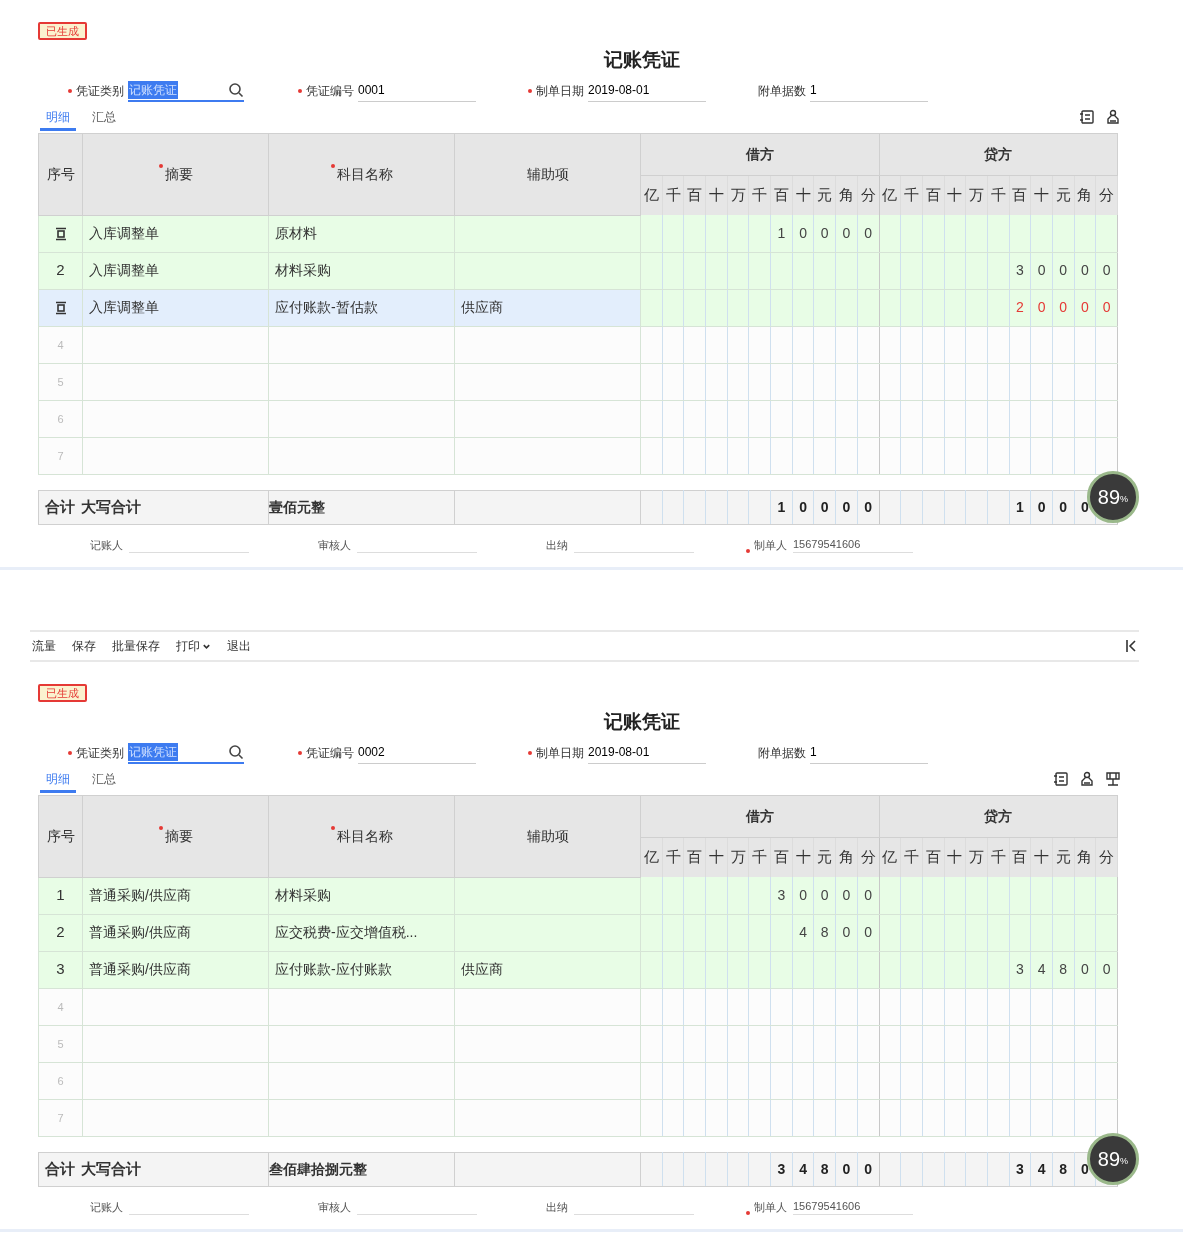 The width and height of the screenshot is (1183, 1246). What do you see at coordinates (482, 307) in the screenshot?
I see `table-cell: 供应商` at bounding box center [482, 307].